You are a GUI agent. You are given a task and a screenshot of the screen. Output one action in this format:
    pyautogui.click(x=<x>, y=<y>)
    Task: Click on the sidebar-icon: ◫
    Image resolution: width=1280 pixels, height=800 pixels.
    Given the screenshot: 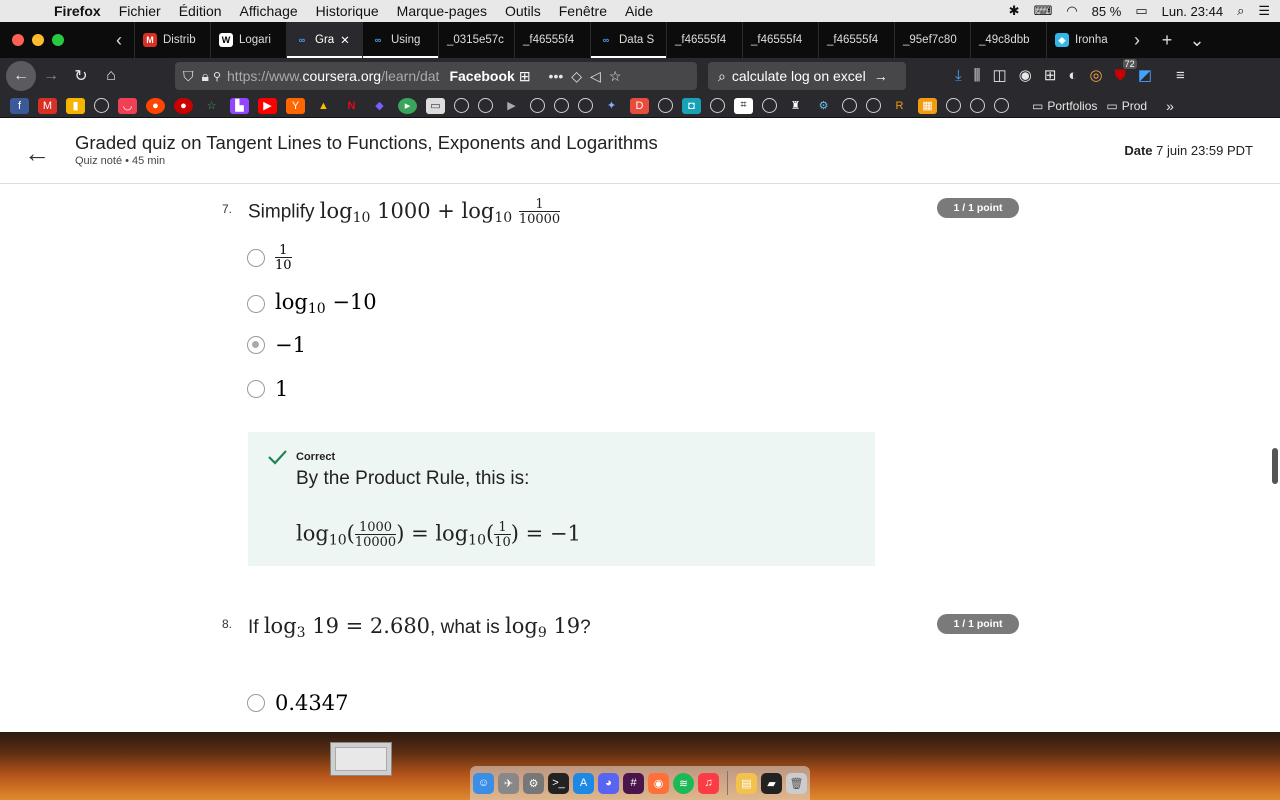 What is the action you would take?
    pyautogui.click(x=1000, y=75)
    